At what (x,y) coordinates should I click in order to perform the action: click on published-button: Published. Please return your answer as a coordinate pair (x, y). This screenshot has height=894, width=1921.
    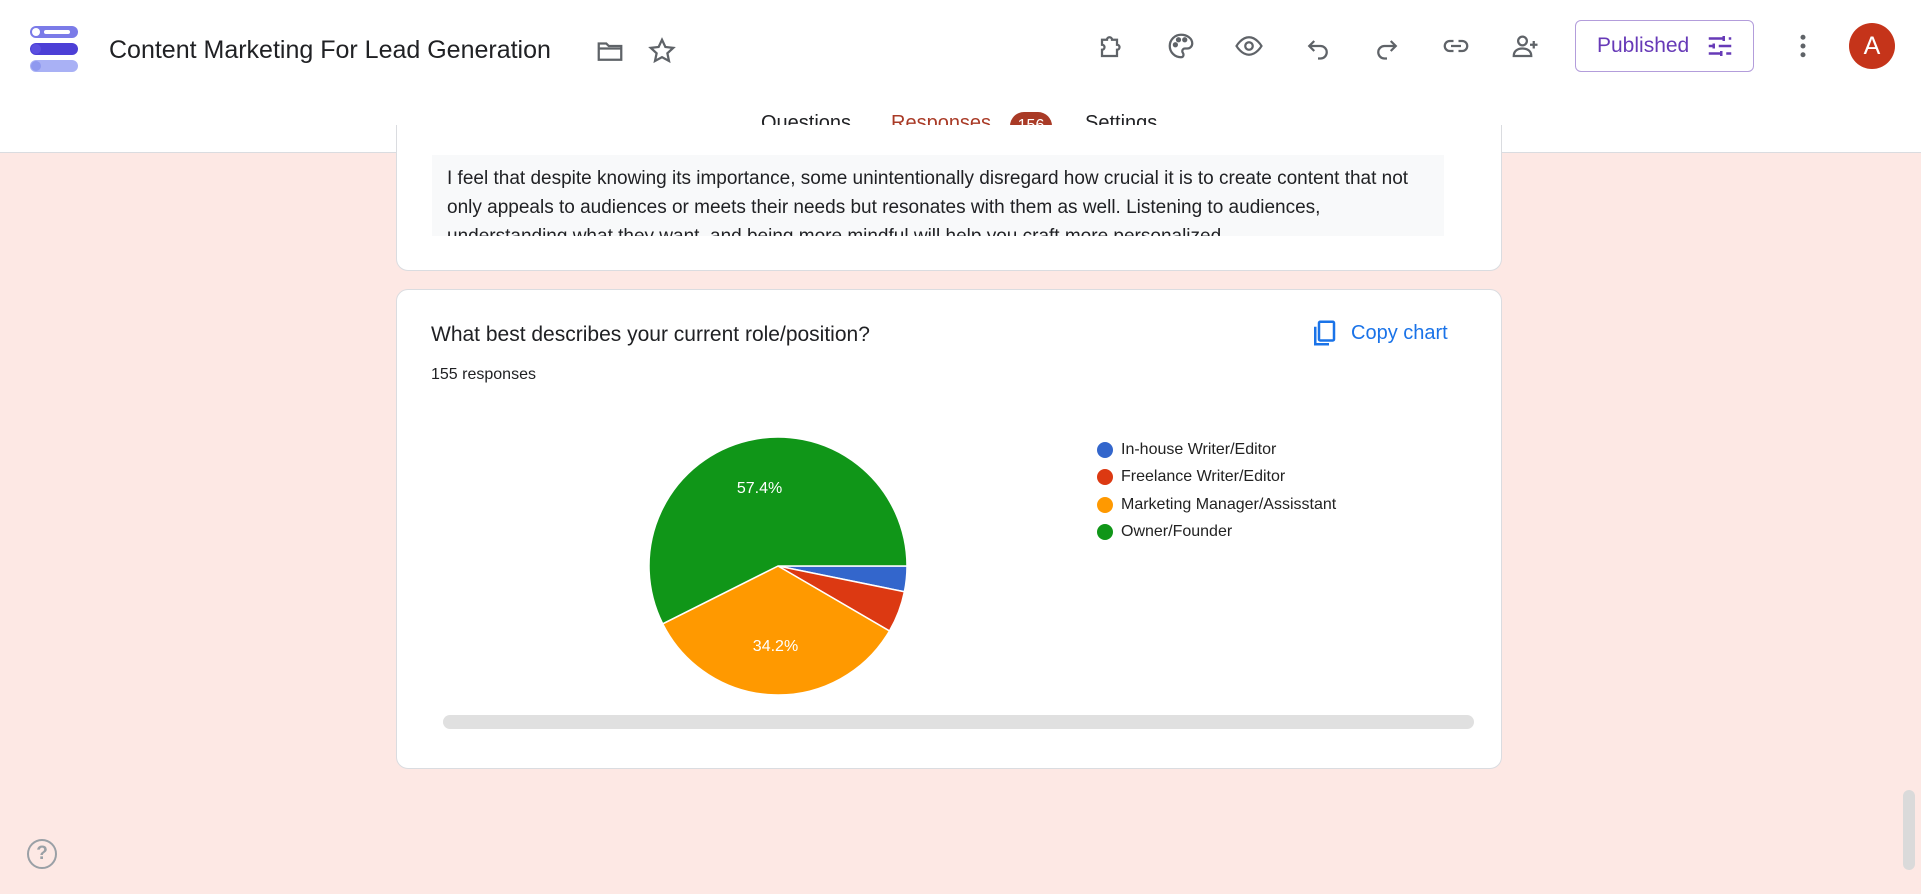
    Looking at the image, I should click on (1664, 46).